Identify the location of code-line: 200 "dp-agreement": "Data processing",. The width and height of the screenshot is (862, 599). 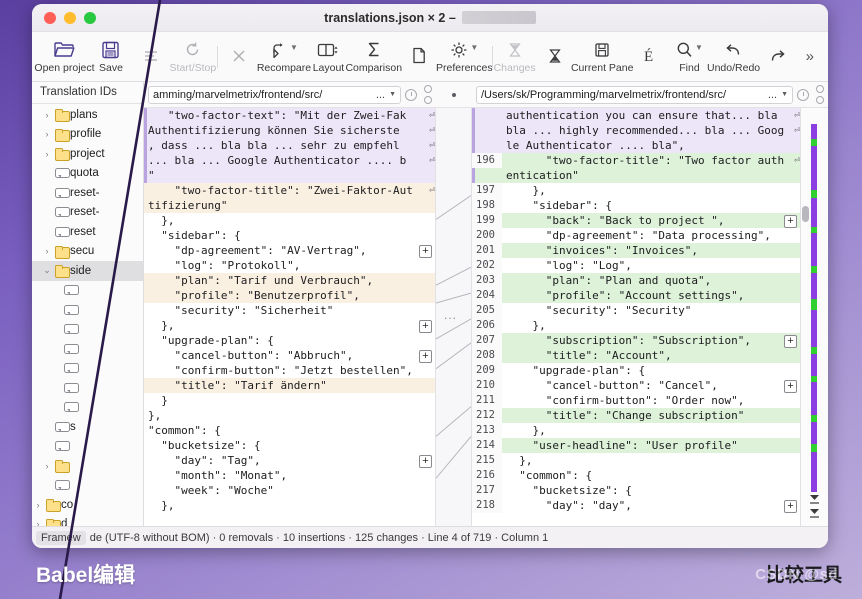
(636, 235).